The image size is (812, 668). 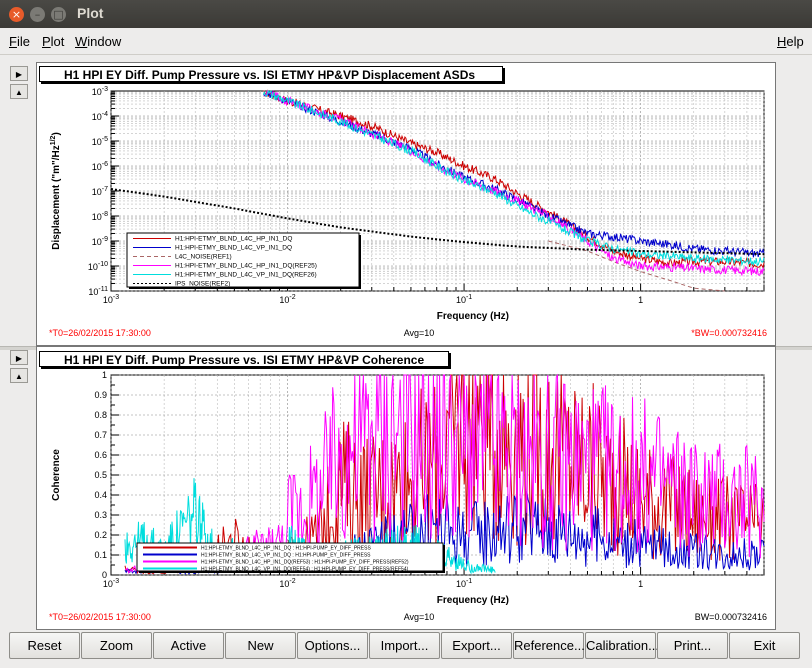 What do you see at coordinates (100, 415) in the screenshot?
I see `y-tick-label: 0.8` at bounding box center [100, 415].